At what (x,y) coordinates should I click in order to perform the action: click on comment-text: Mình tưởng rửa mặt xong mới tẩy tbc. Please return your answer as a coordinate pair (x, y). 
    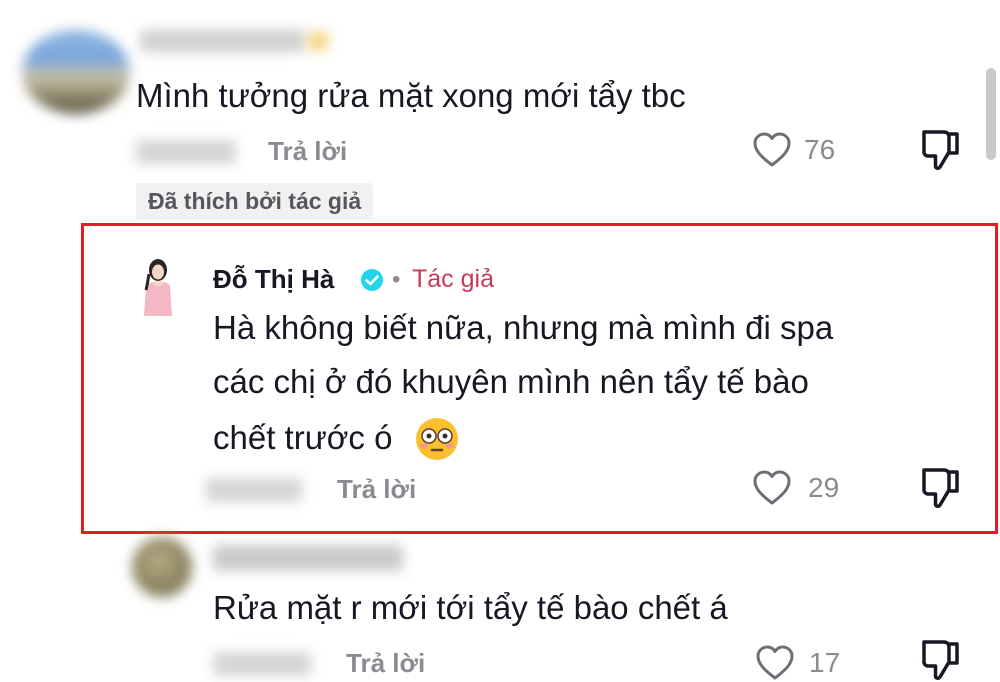
    Looking at the image, I should click on (411, 95).